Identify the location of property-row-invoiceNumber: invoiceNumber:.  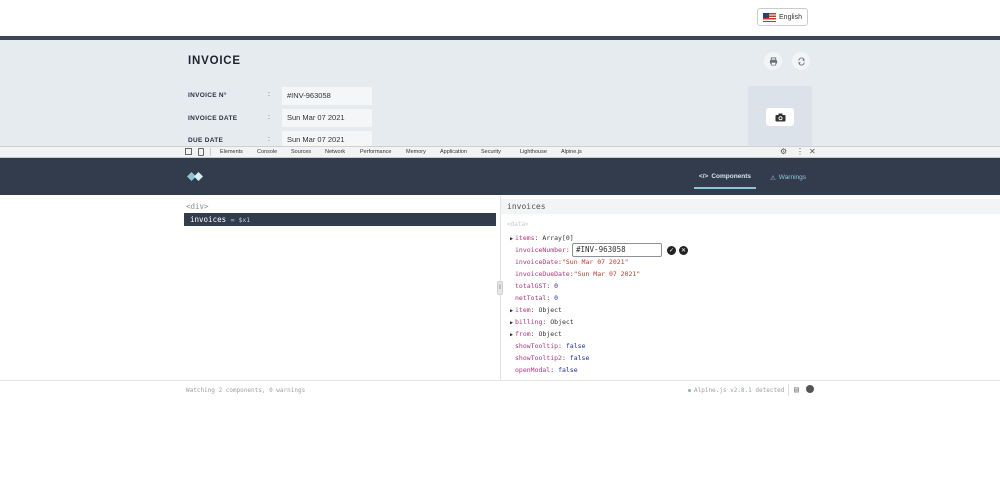
(540, 250).